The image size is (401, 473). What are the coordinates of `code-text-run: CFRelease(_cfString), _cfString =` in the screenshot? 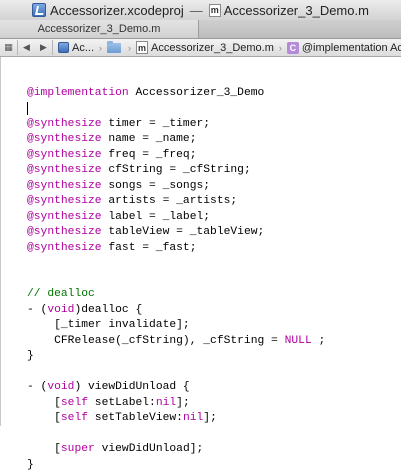 It's located at (156, 341).